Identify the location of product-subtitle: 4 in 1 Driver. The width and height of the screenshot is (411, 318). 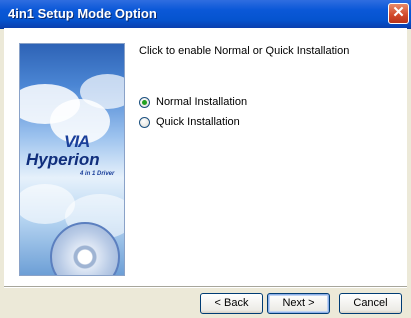
(97, 174).